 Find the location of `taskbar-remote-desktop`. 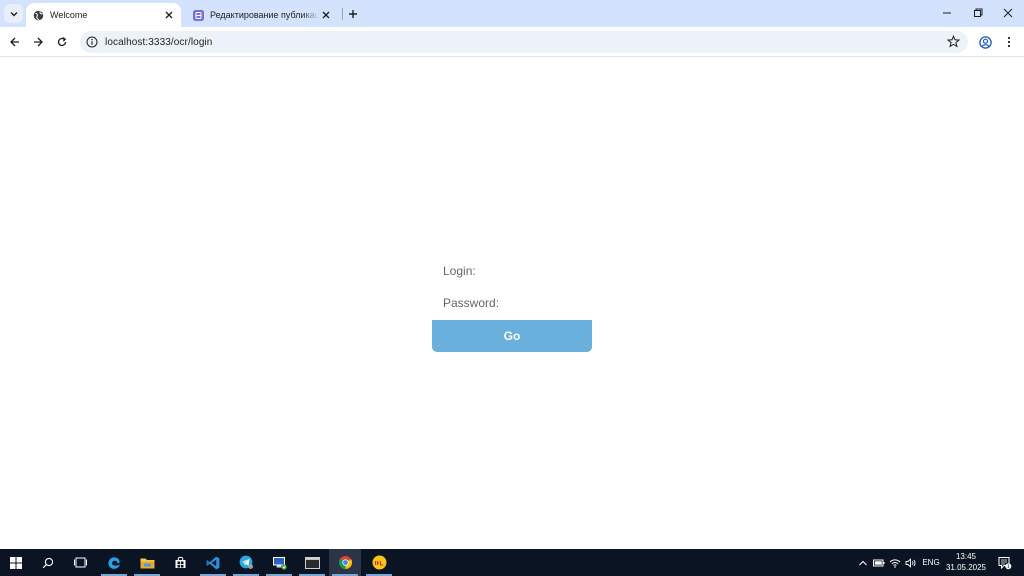

taskbar-remote-desktop is located at coordinates (279, 562).